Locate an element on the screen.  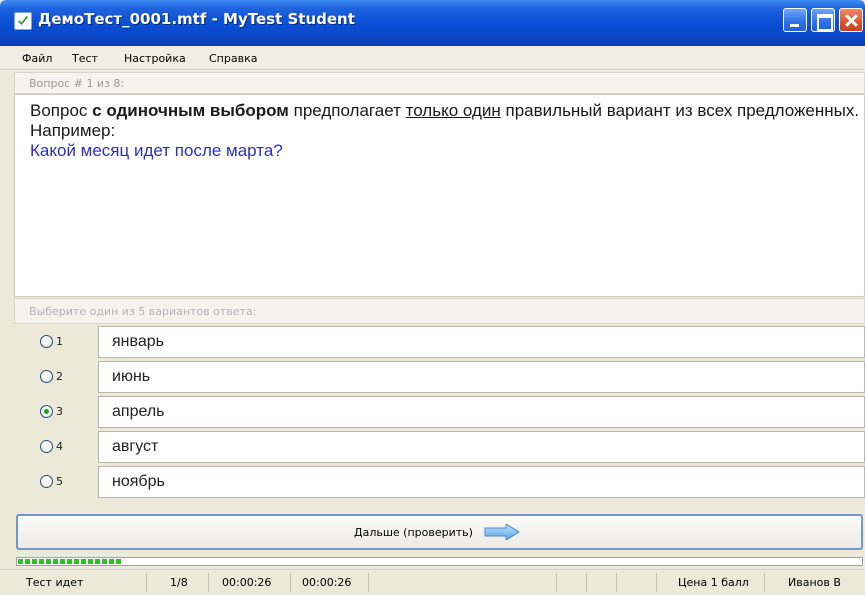
radio-button-selected is located at coordinates (46, 411).